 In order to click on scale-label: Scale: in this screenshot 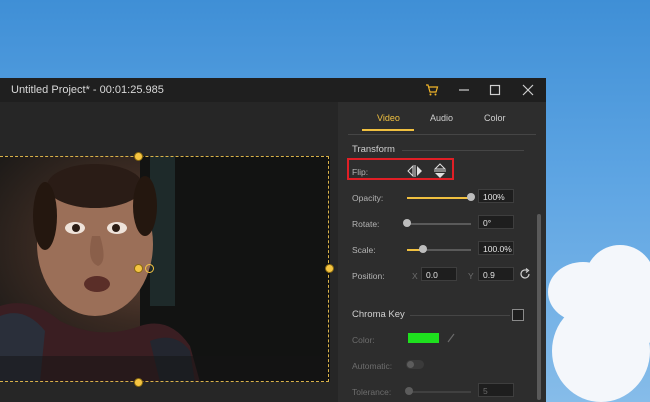, I will do `click(364, 250)`.